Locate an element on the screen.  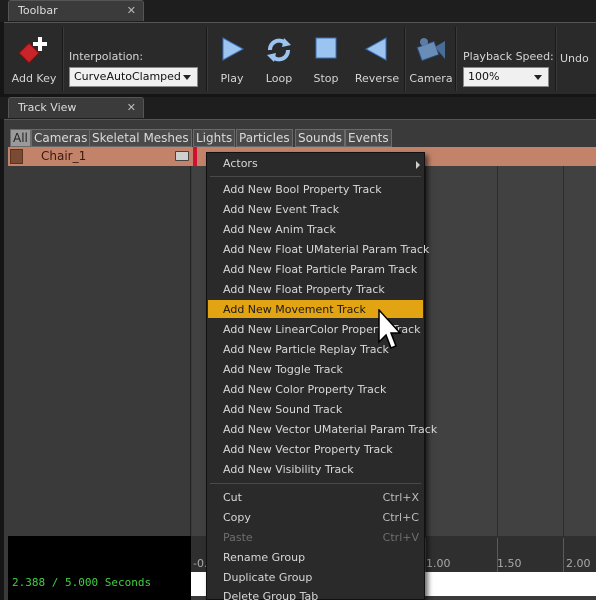
menu-shortcut: Ctrl+X is located at coordinates (400, 497).